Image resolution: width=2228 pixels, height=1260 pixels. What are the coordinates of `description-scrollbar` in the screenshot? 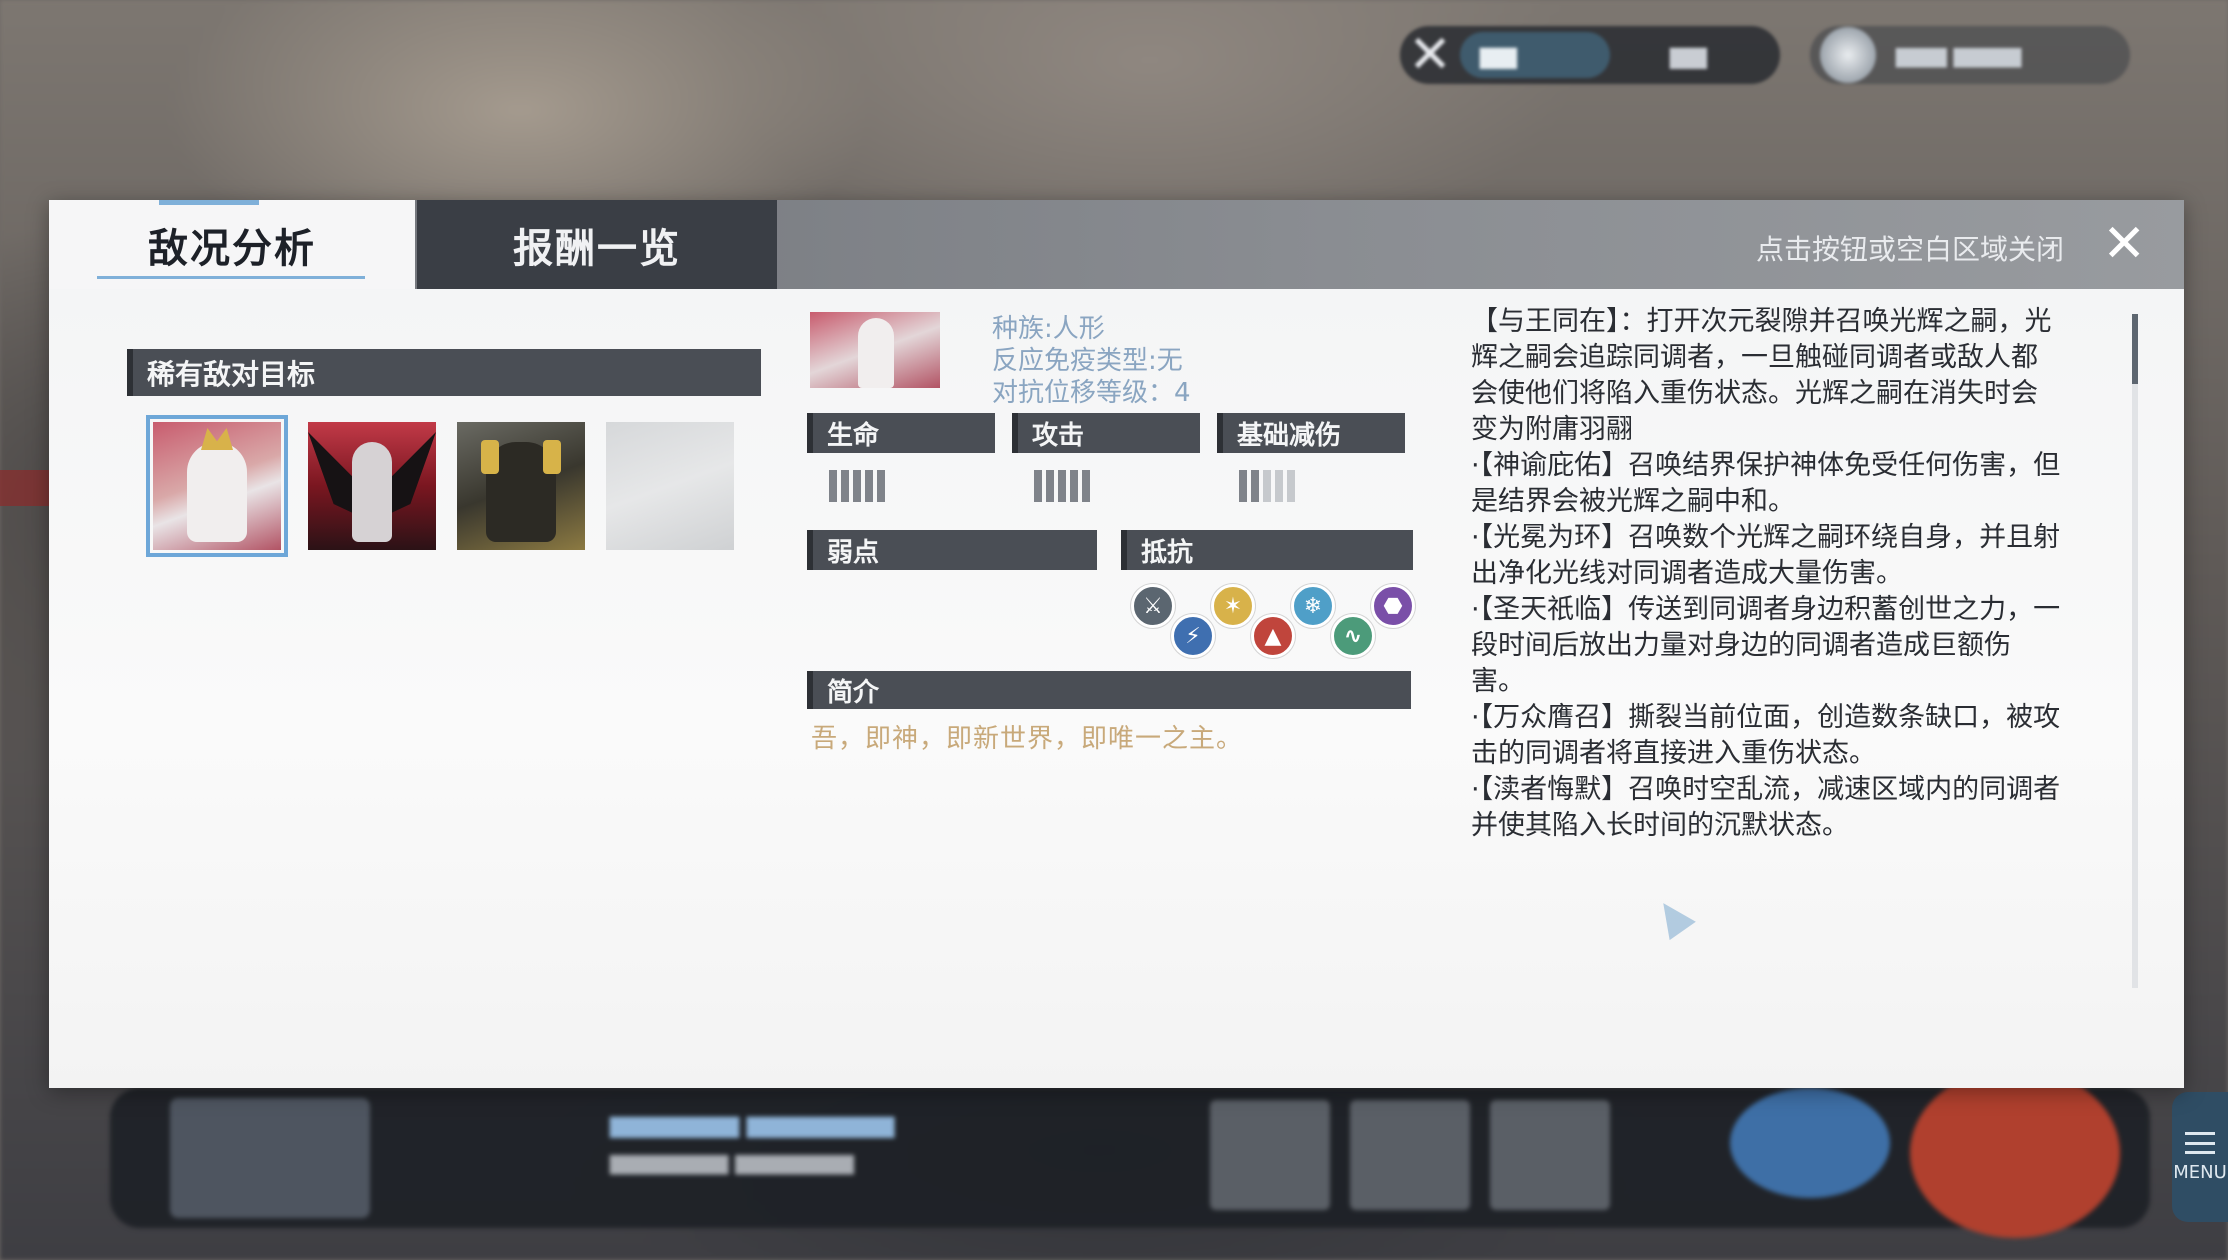 It's located at (2135, 651).